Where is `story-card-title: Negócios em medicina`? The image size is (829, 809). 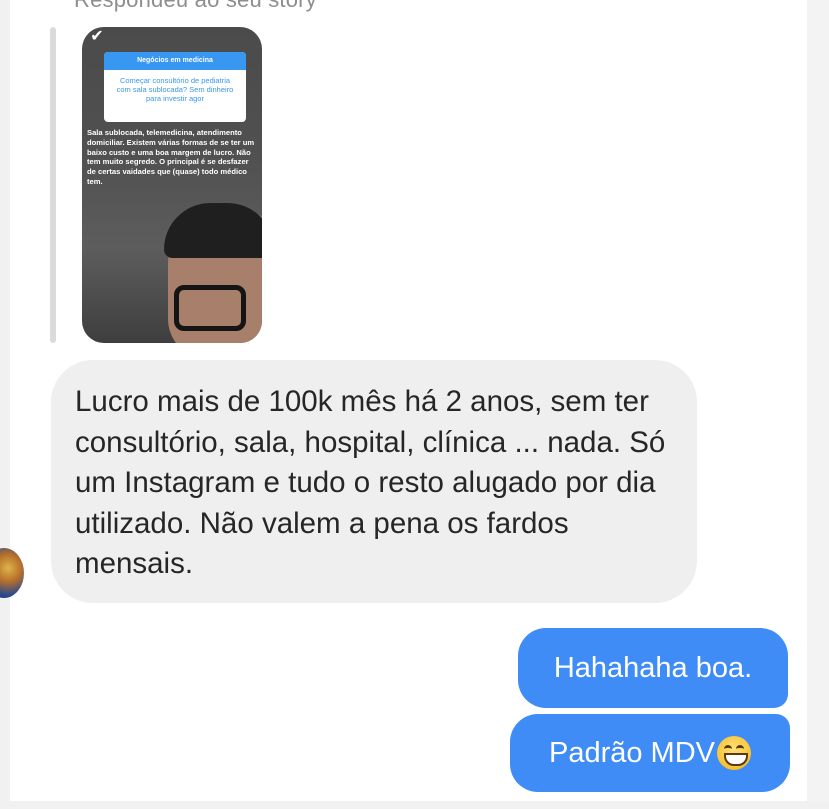
story-card-title: Negócios em medicina is located at coordinates (175, 61).